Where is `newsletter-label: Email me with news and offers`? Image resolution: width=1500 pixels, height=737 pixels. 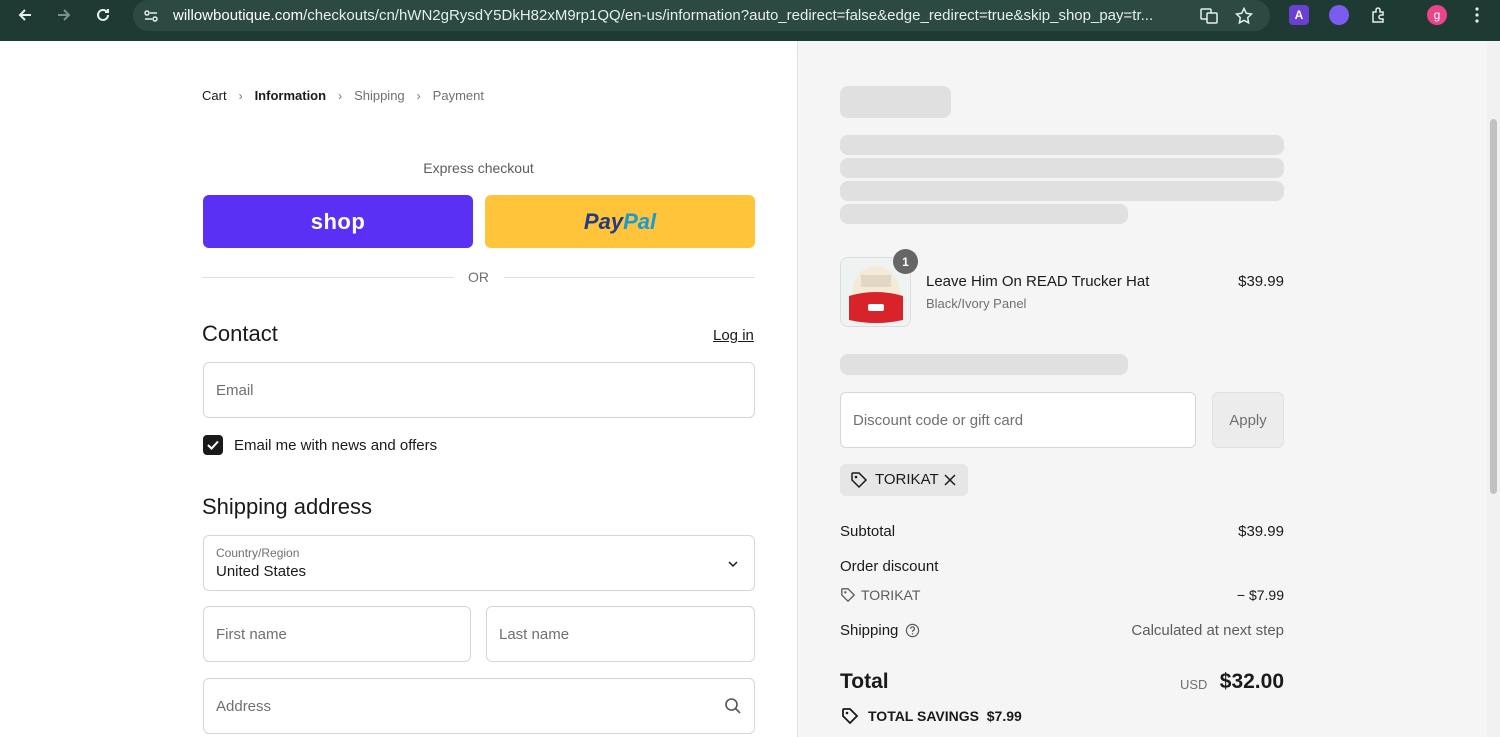
newsletter-label: Email me with news and offers is located at coordinates (336, 445).